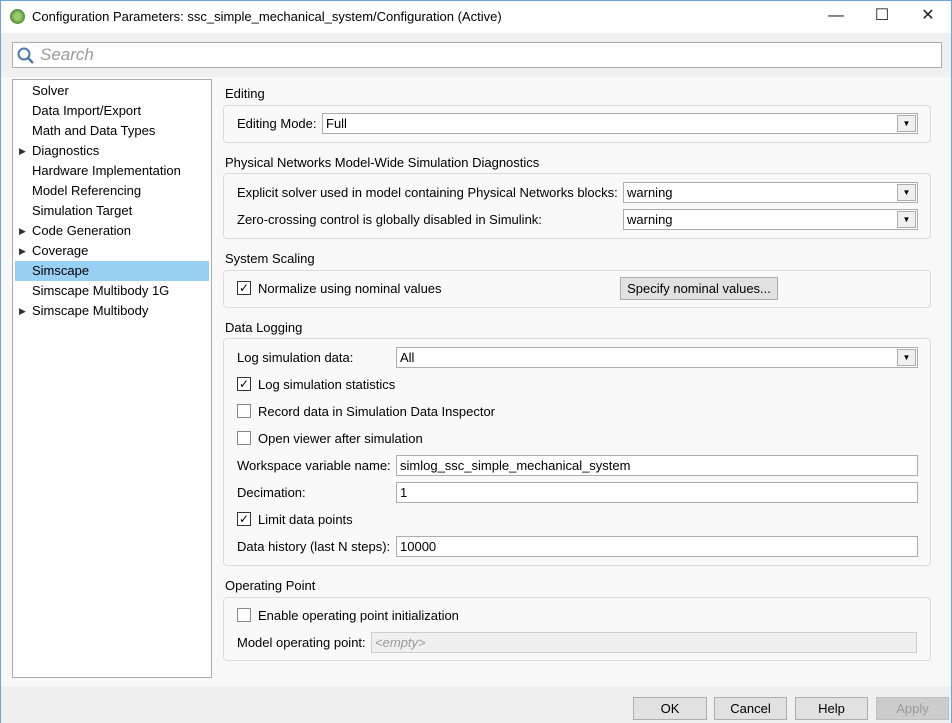  Describe the element at coordinates (305, 519) in the screenshot. I see `limit-points-label: Limit data points` at that location.